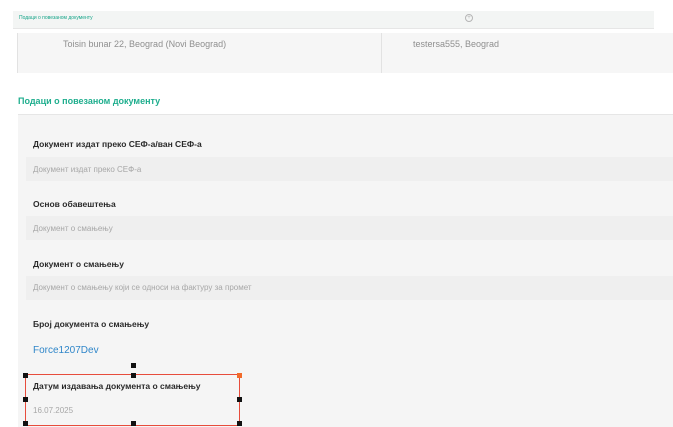 The width and height of the screenshot is (673, 427). I want to click on resize-handle-bottom-right, so click(239, 423).